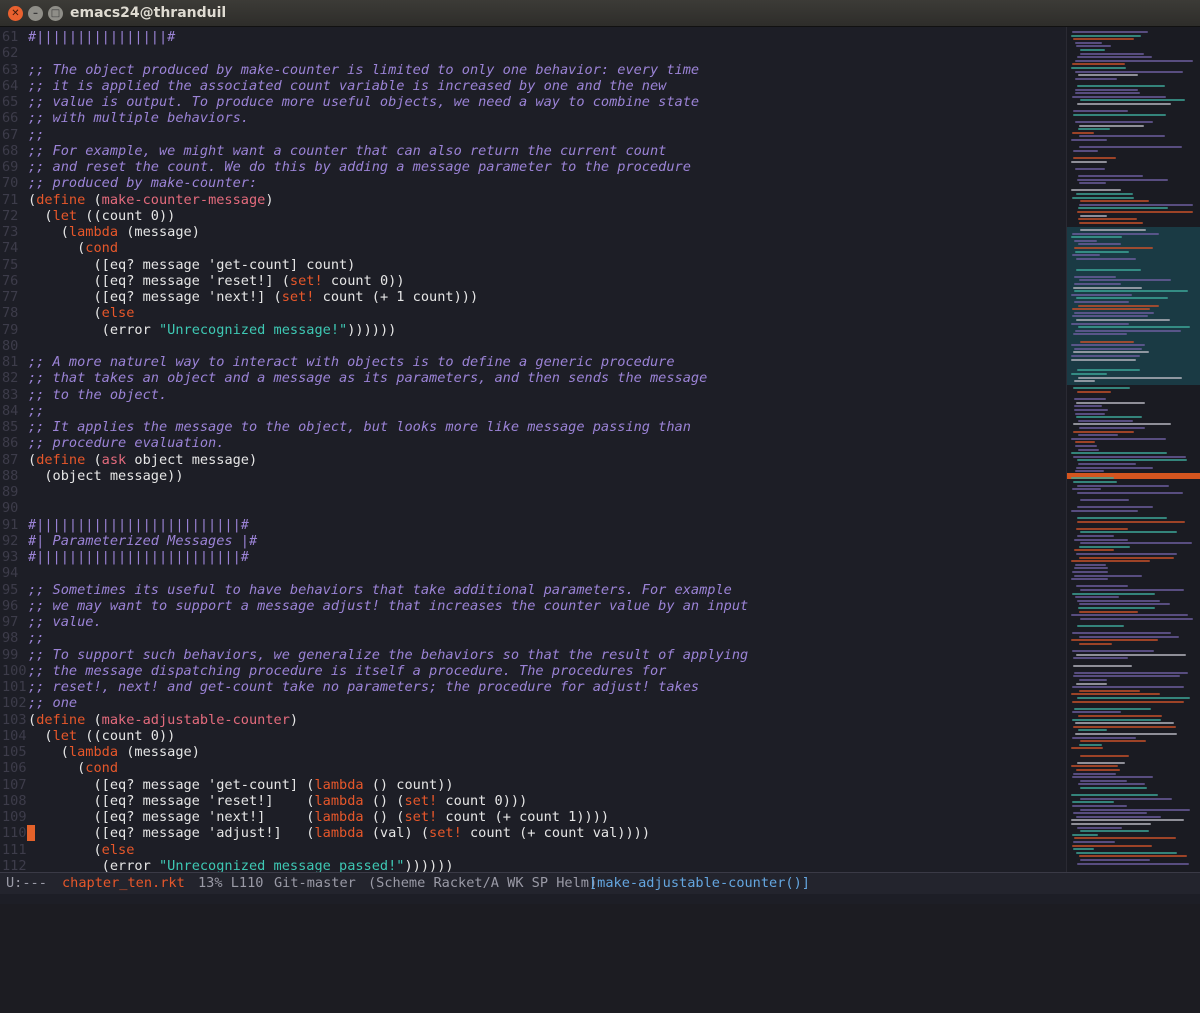  I want to click on code-line: 84;;, so click(533, 411).